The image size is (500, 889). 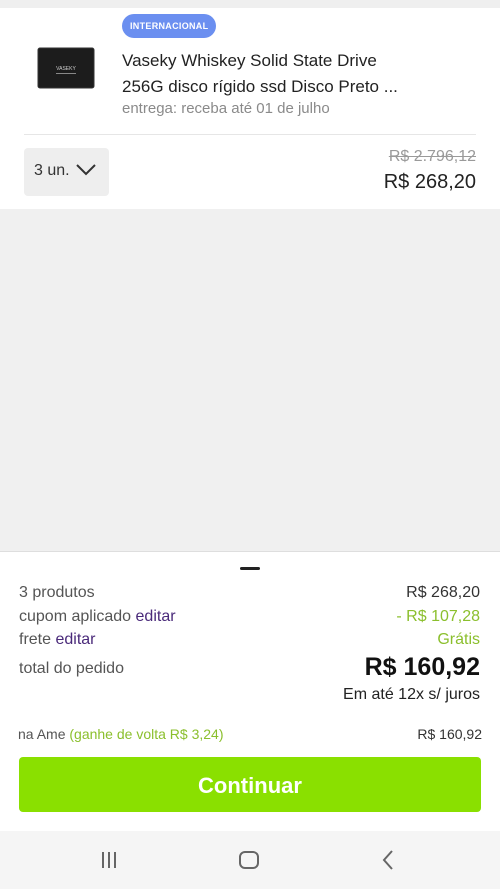 What do you see at coordinates (75, 616) in the screenshot?
I see `coupon-label: cupom aplicado` at bounding box center [75, 616].